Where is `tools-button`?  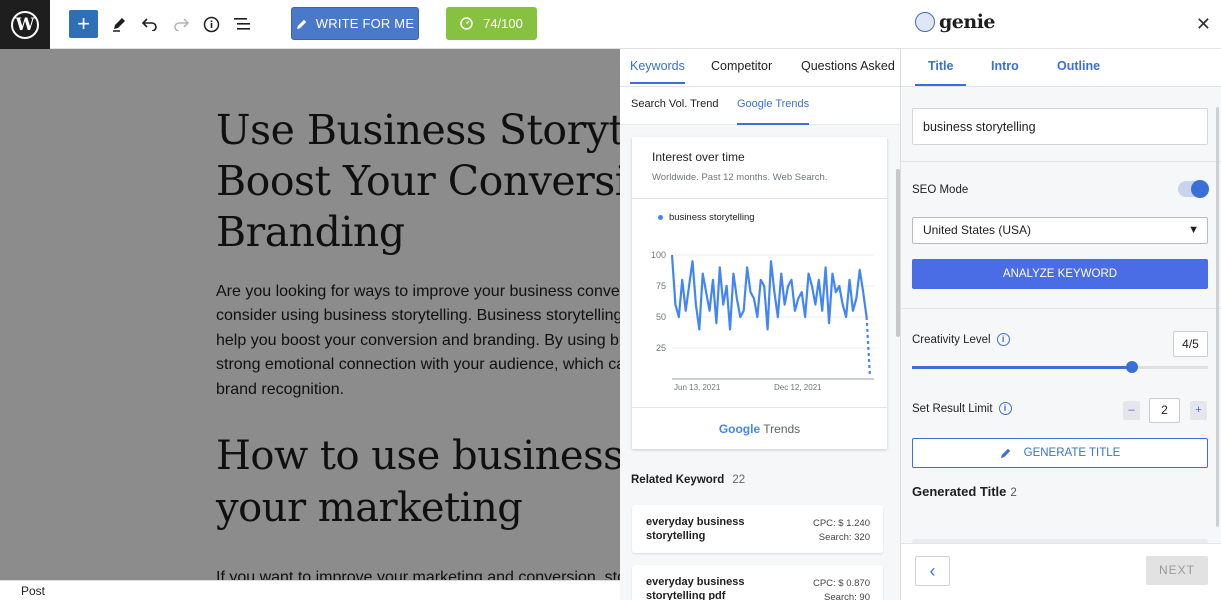
tools-button is located at coordinates (119, 24).